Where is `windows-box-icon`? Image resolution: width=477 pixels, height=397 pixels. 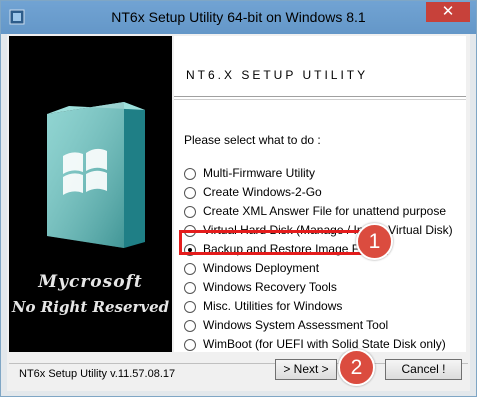 windows-box-icon is located at coordinates (96, 175).